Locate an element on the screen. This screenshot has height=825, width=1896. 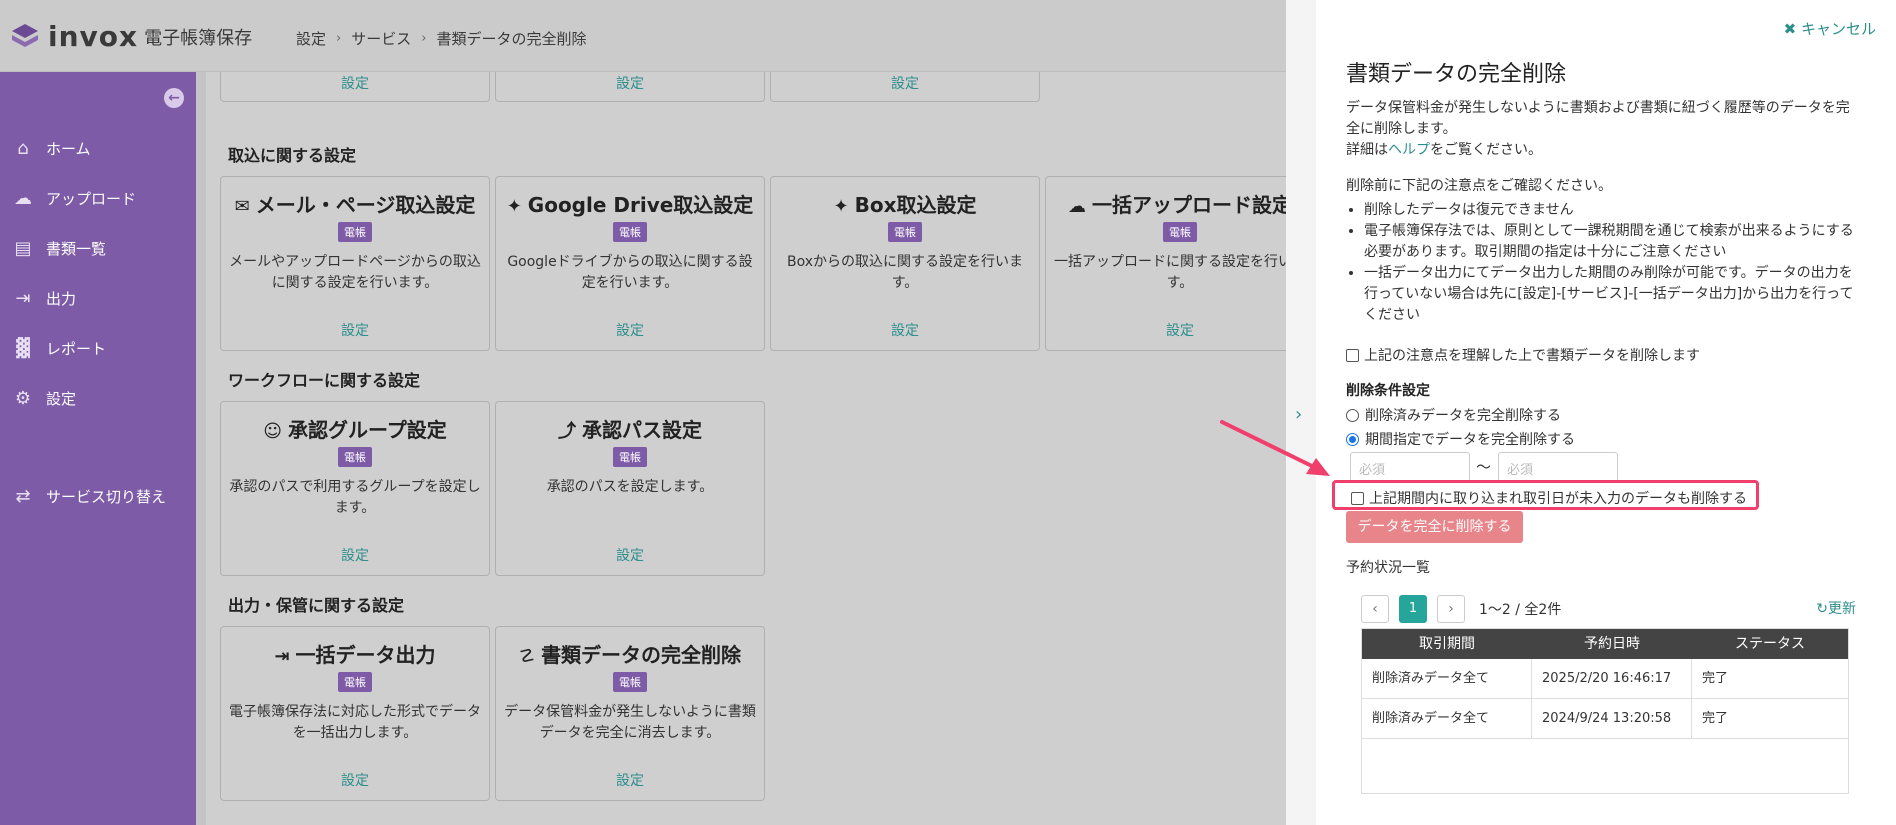
table-header: 取引期間 予約日時 ステータス is located at coordinates (1605, 644).